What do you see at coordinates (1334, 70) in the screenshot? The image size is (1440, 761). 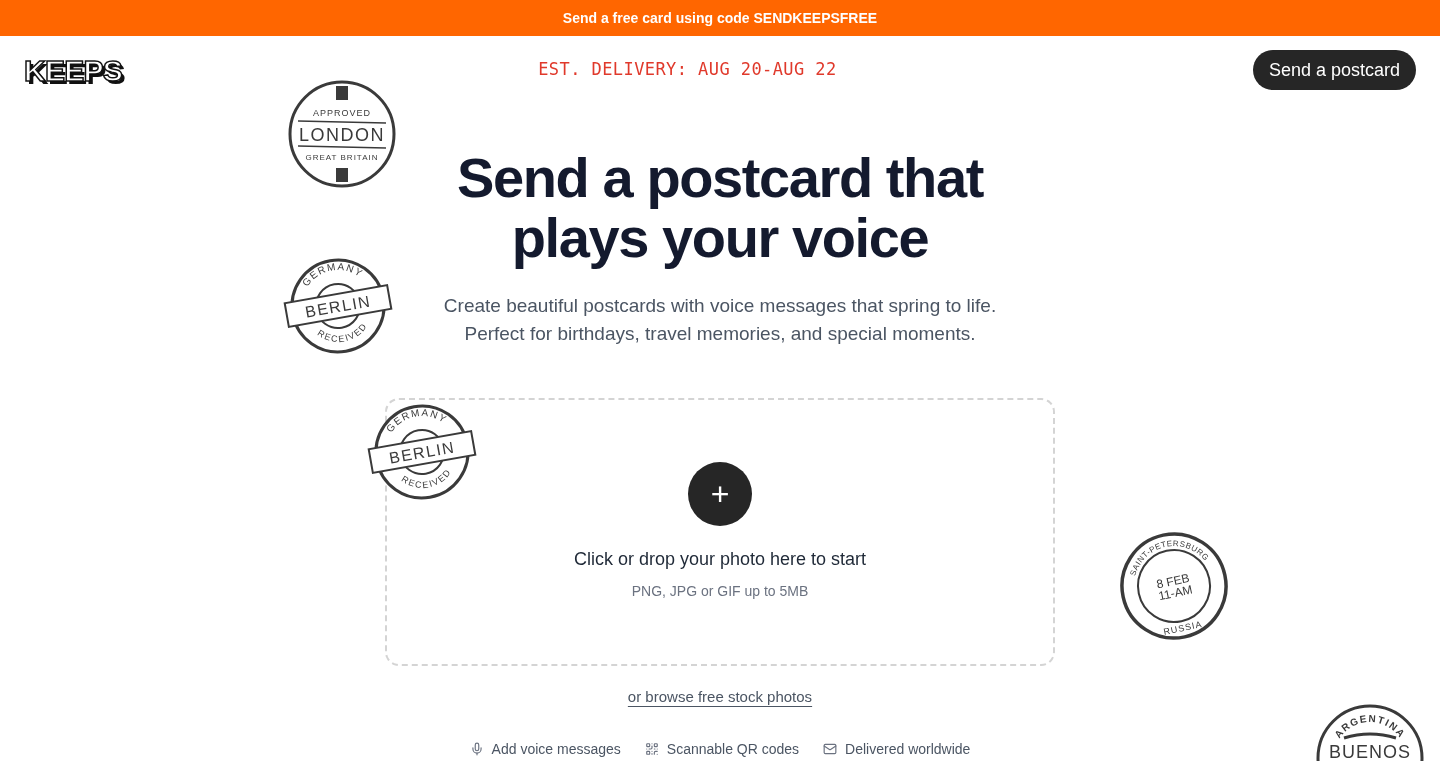 I see `send-postcard-button: Send a postcard` at bounding box center [1334, 70].